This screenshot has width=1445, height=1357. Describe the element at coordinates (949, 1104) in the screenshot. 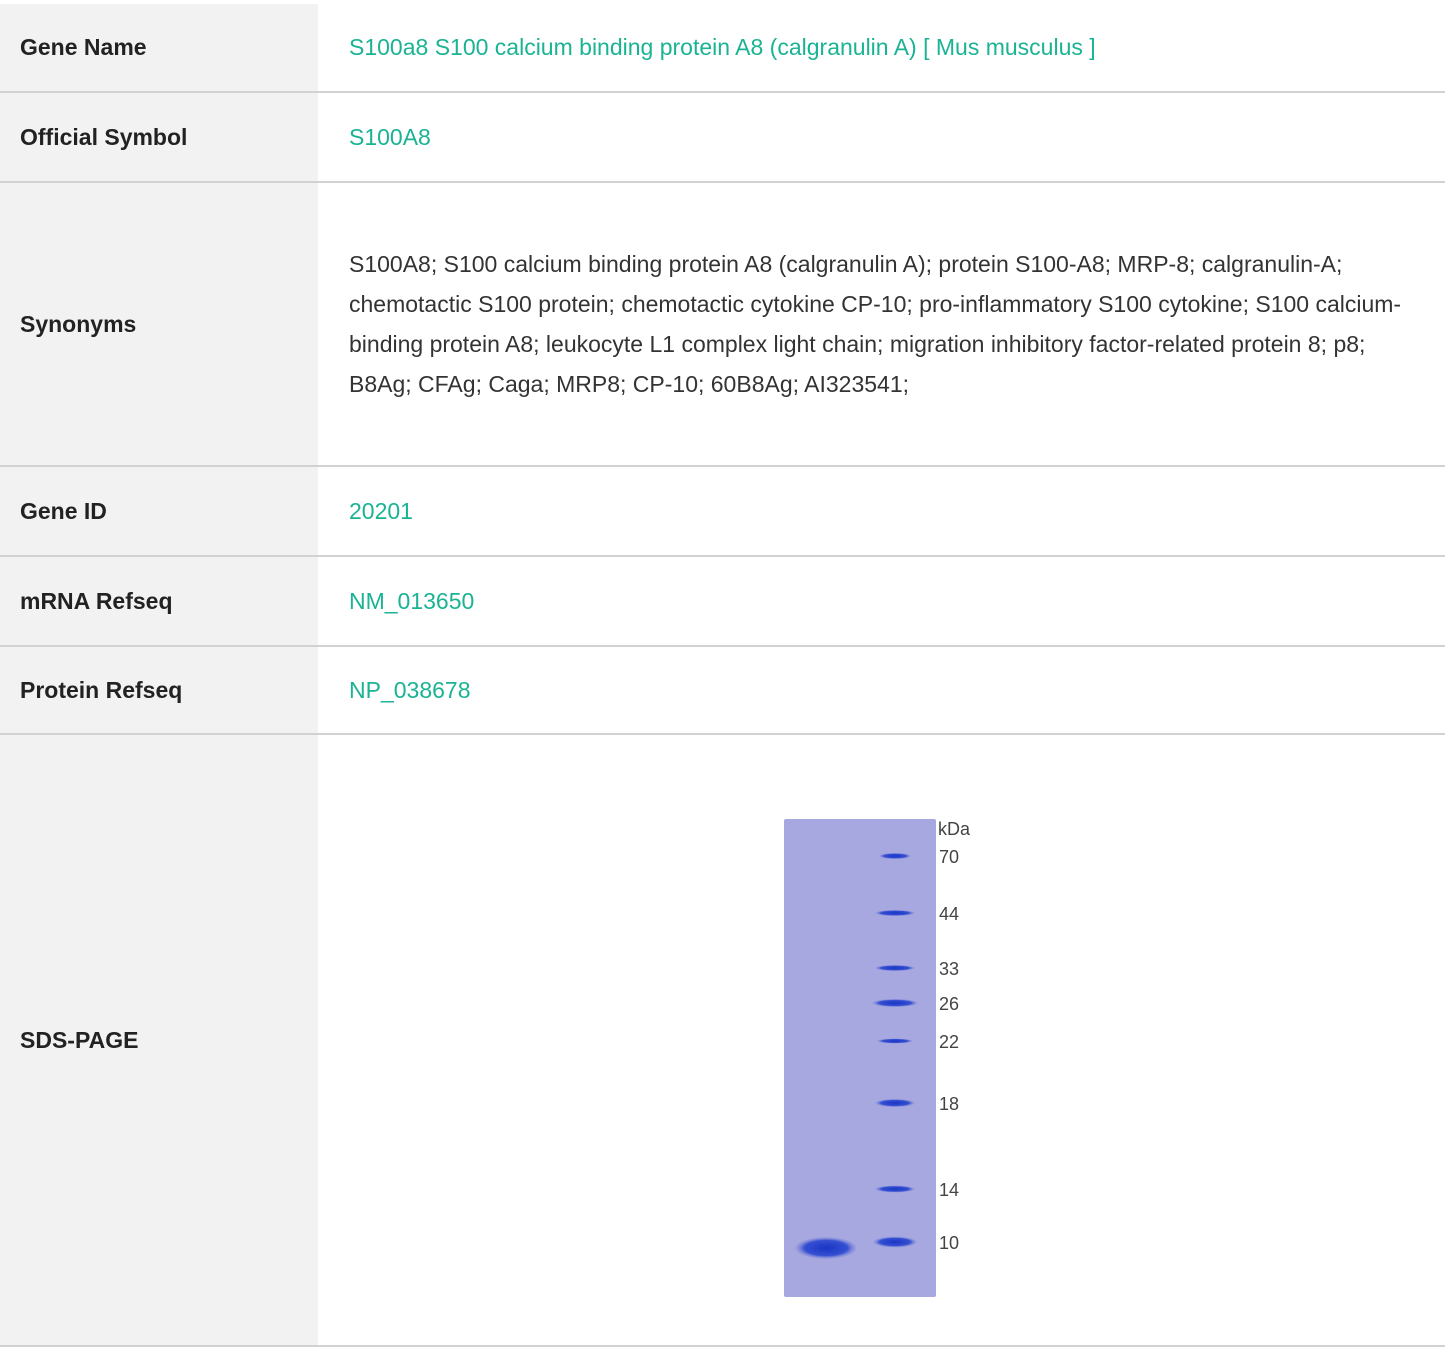

I see `marker-label-18: 18` at that location.